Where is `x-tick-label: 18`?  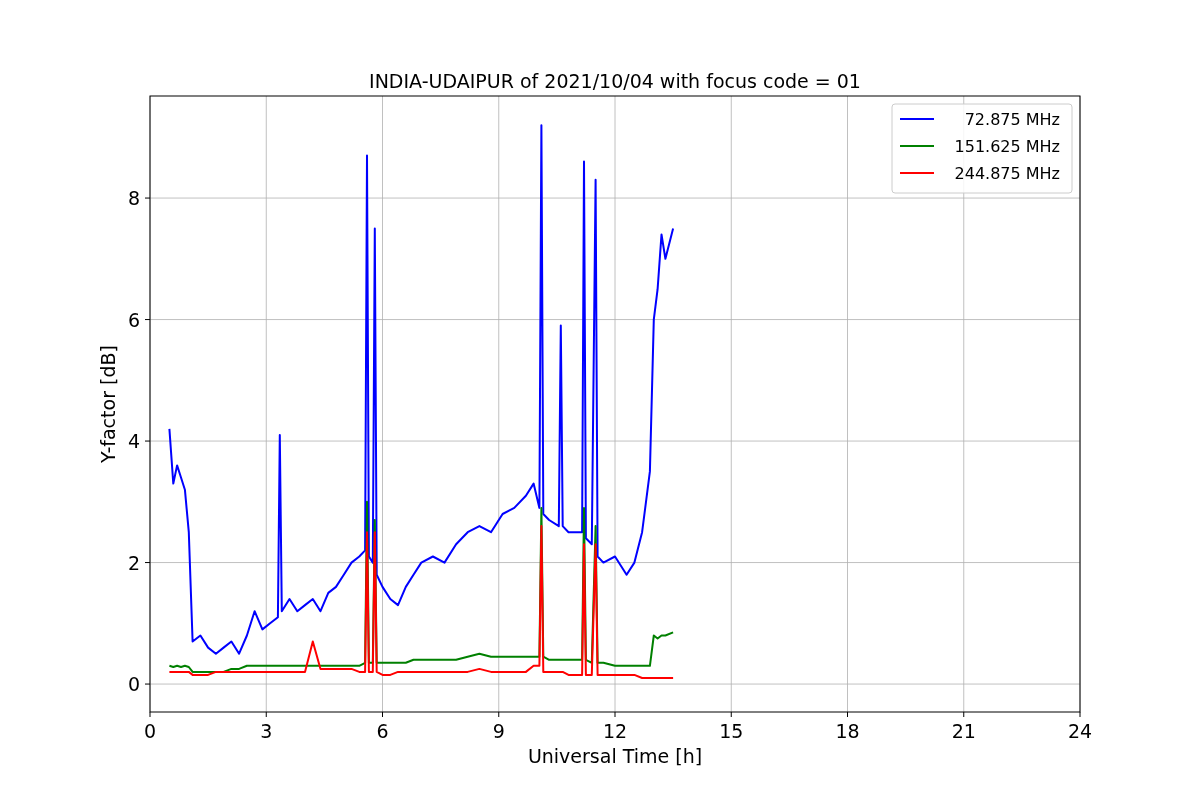
x-tick-label: 18 is located at coordinates (847, 731).